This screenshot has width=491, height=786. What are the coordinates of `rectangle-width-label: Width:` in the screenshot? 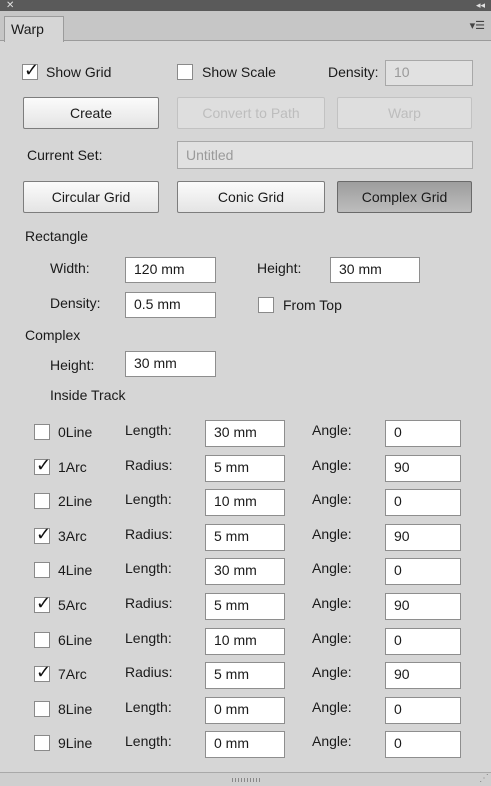 It's located at (70, 268).